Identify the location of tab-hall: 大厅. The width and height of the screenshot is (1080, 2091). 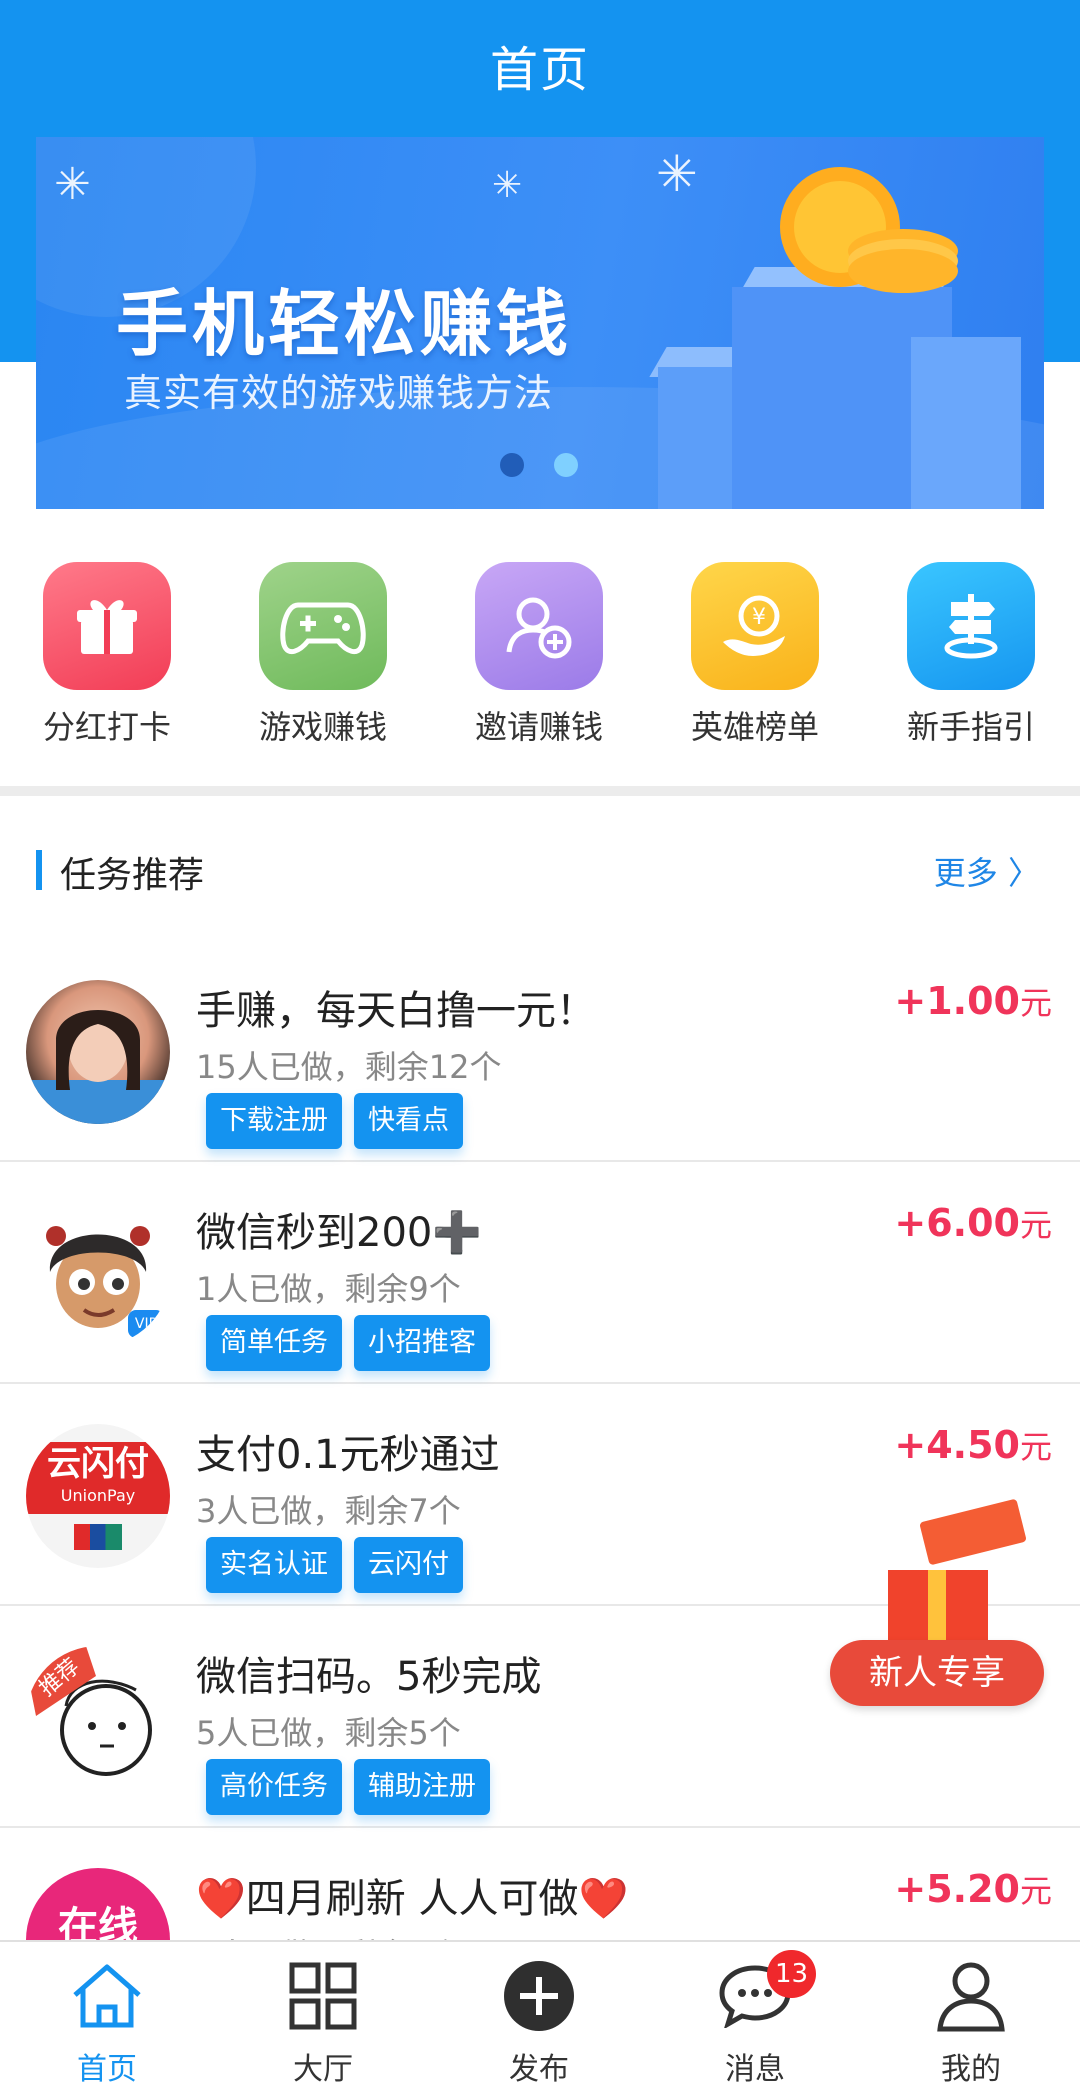
(323, 2022).